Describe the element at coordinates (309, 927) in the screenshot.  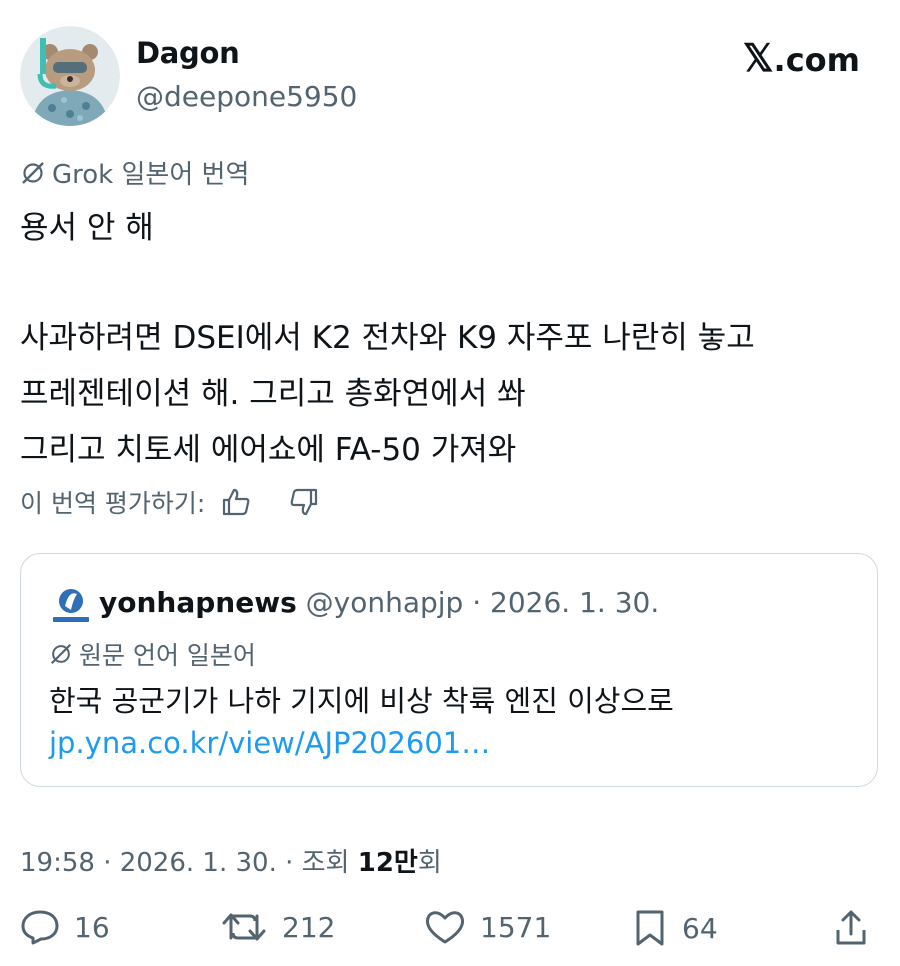
I see `repost-count: 212` at that location.